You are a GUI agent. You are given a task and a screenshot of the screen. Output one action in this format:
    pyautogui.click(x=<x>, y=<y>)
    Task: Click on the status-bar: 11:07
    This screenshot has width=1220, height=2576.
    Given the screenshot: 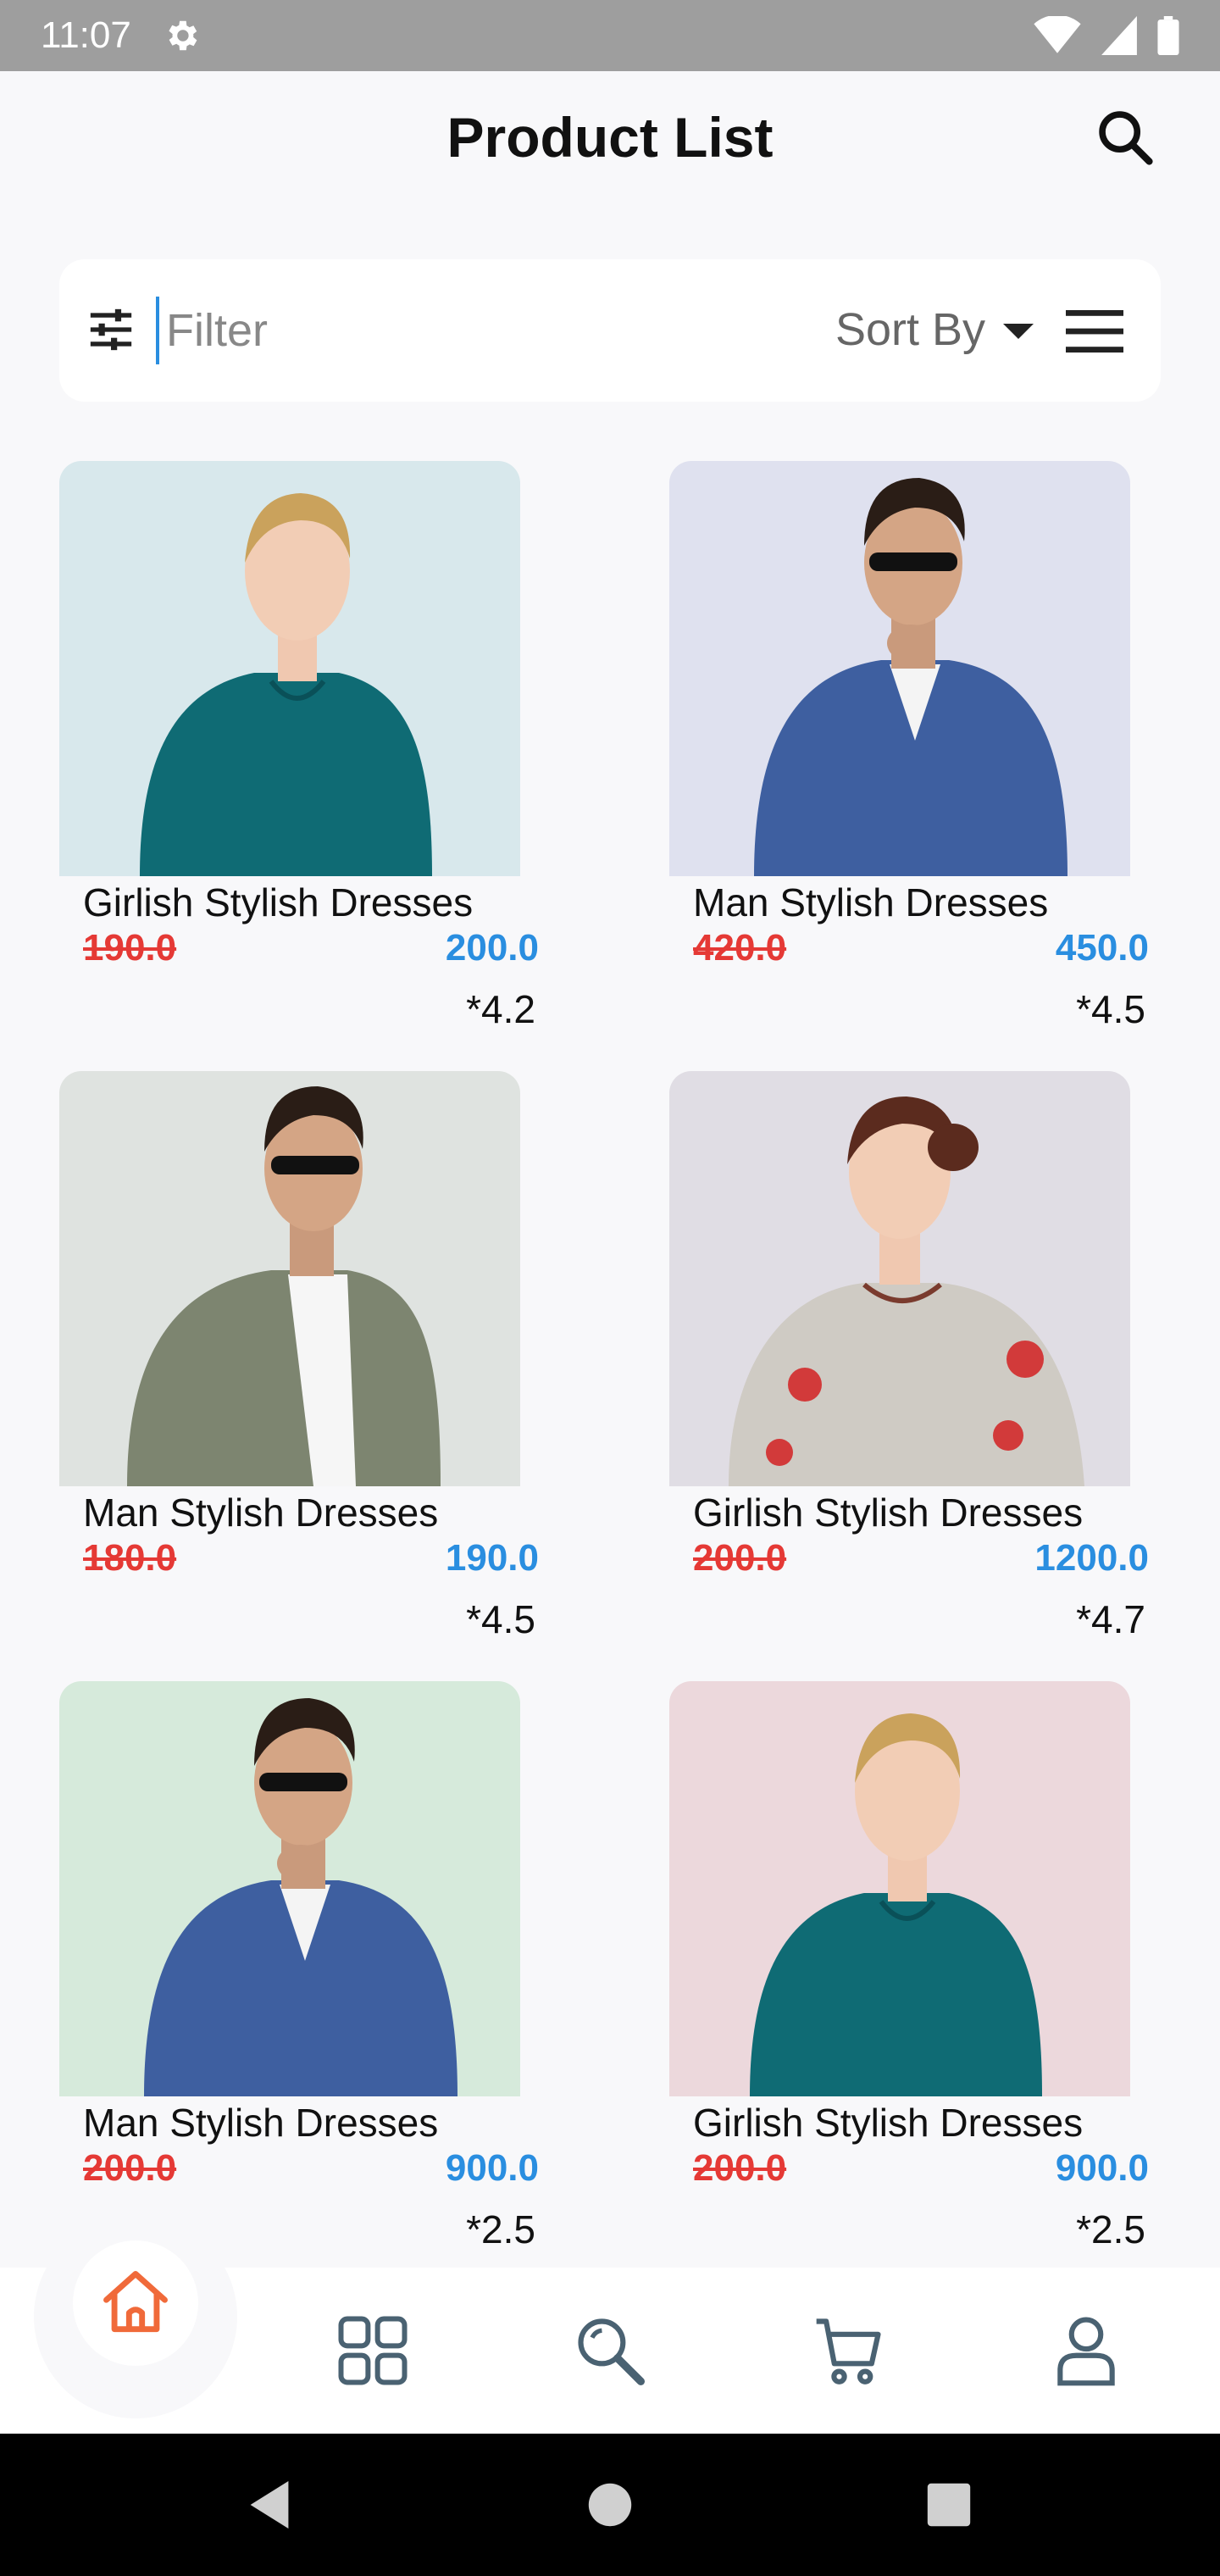 What is the action you would take?
    pyautogui.click(x=610, y=35)
    